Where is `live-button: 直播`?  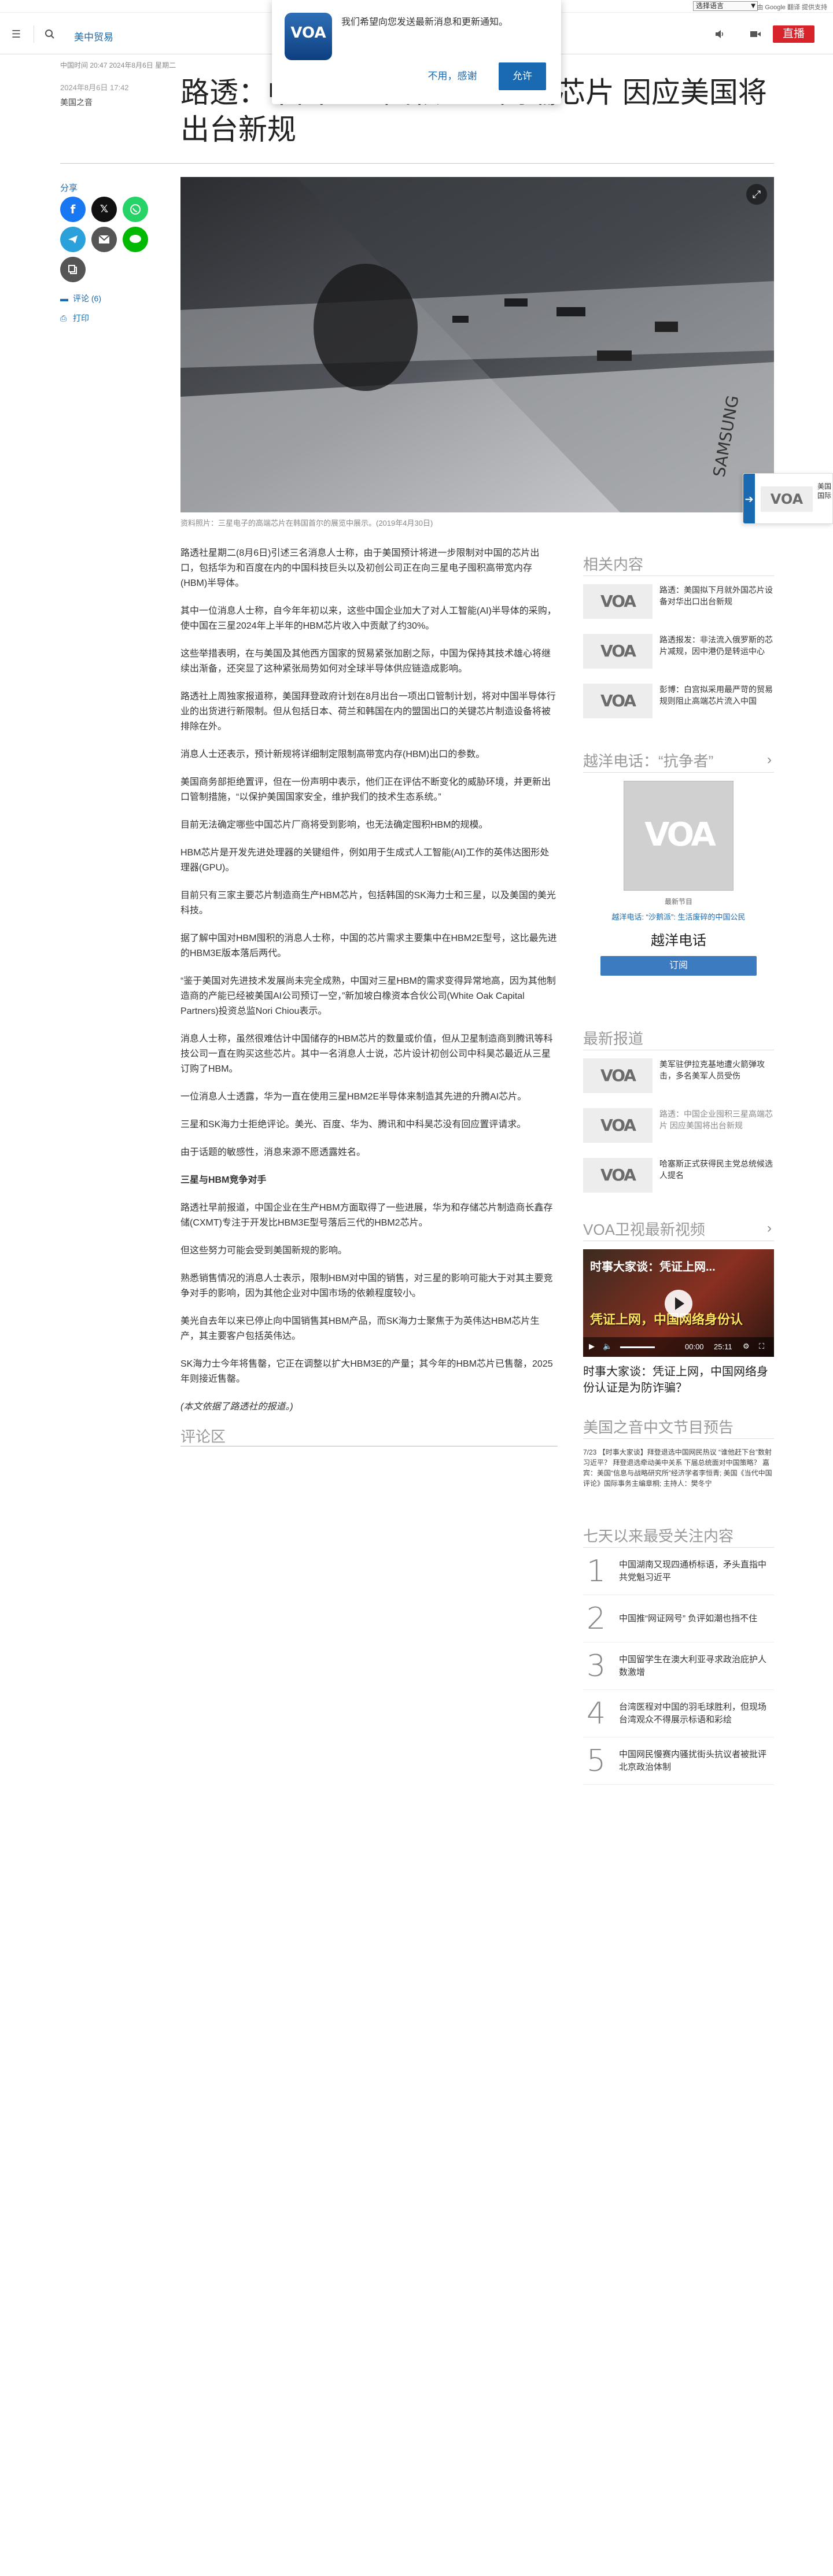
live-button: 直播 is located at coordinates (794, 34).